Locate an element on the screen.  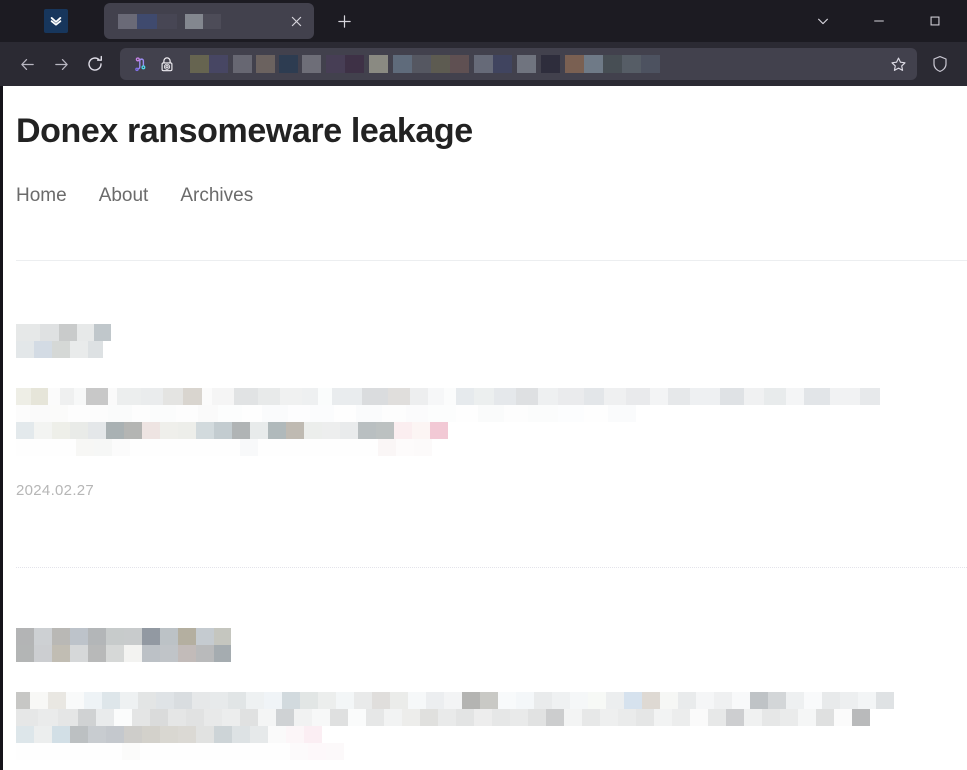
reload-icon is located at coordinates (95, 64).